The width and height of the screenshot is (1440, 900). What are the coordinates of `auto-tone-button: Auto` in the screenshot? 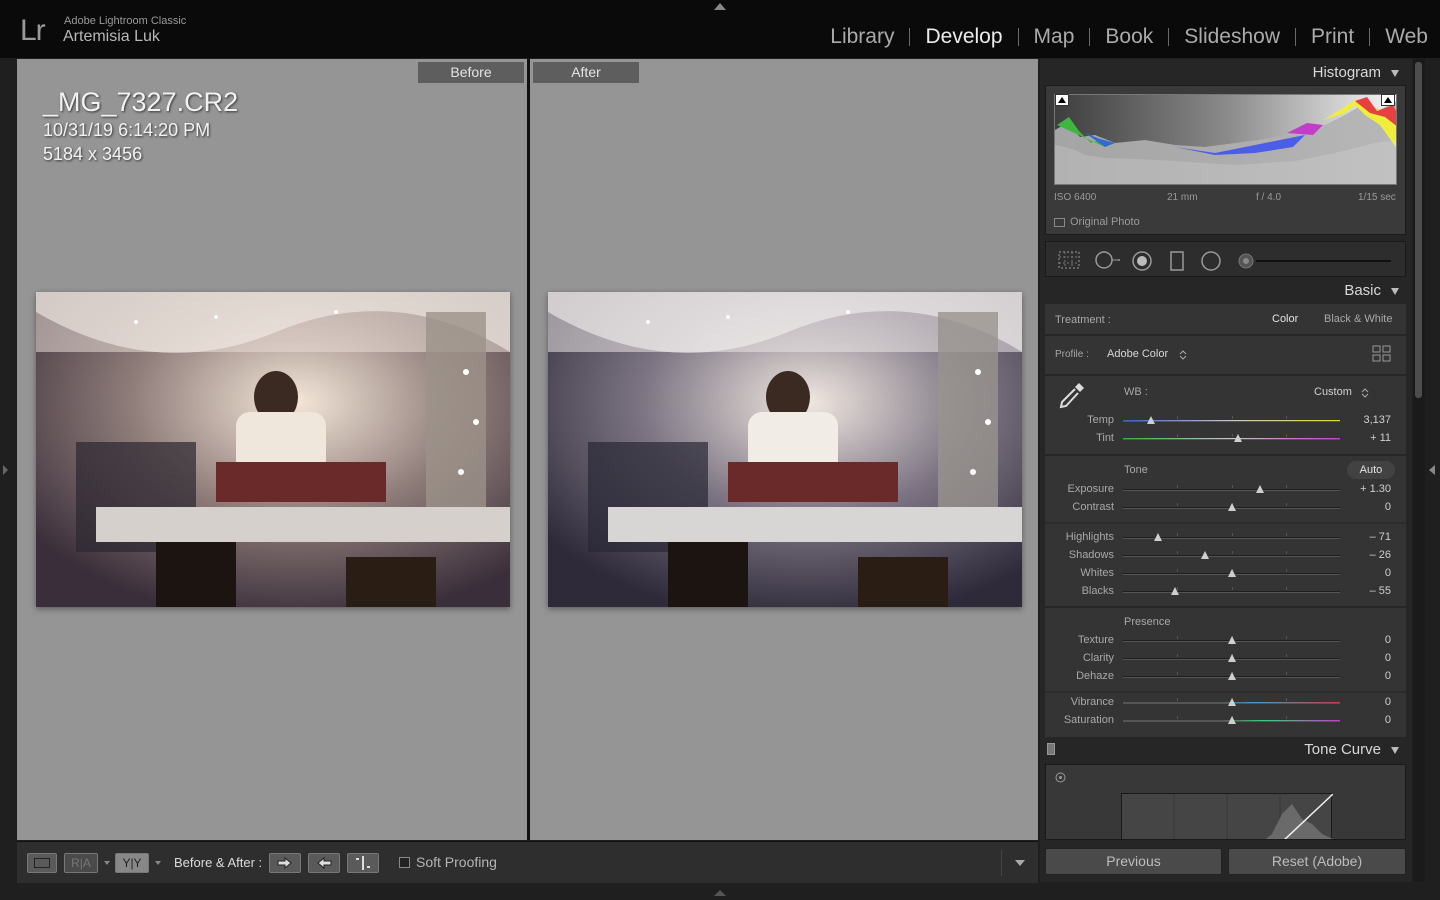 It's located at (1371, 470).